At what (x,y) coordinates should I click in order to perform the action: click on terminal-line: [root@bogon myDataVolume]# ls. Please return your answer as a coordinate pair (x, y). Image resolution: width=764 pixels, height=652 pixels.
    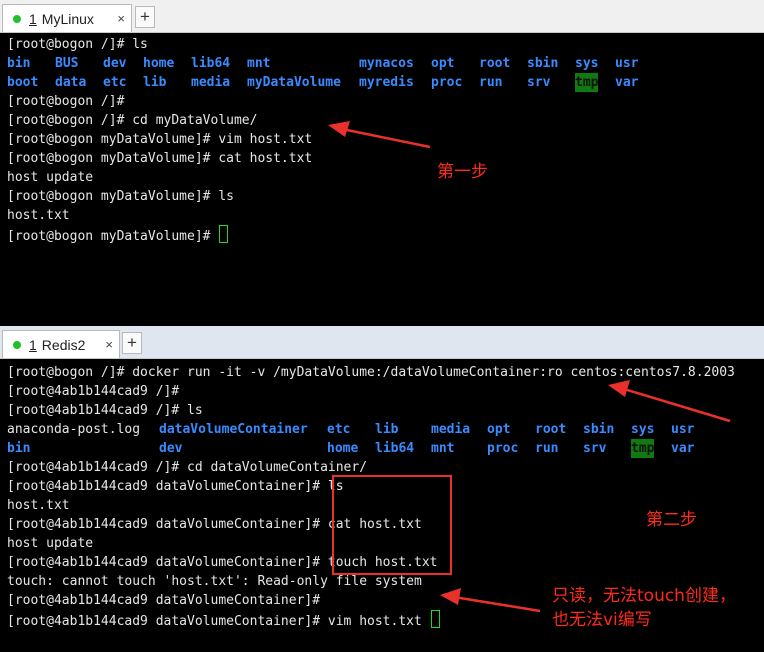
    Looking at the image, I should click on (120, 196).